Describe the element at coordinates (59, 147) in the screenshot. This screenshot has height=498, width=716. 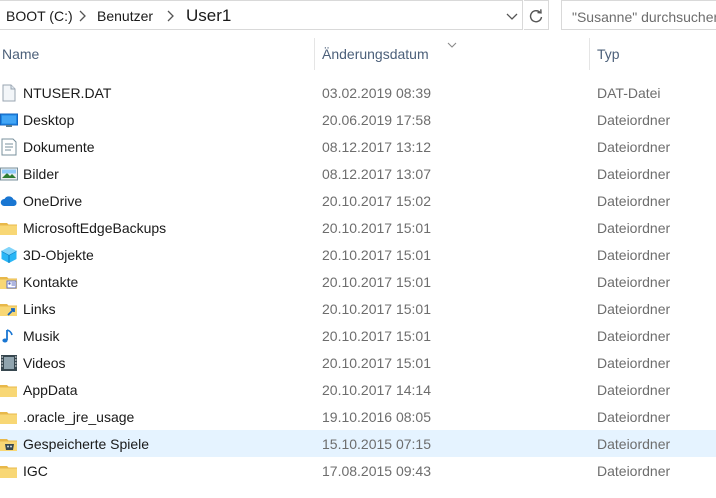
I see `file-name: Dokumente` at that location.